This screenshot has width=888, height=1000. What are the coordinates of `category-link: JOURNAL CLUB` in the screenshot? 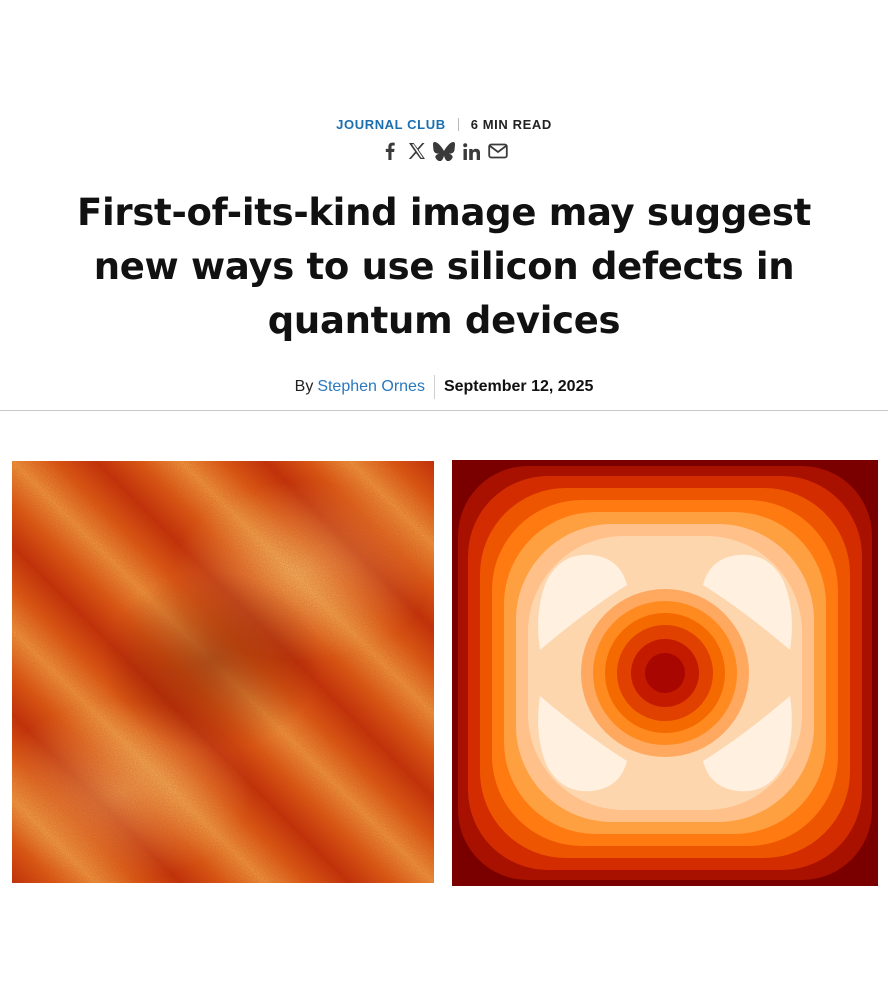 It's located at (391, 124).